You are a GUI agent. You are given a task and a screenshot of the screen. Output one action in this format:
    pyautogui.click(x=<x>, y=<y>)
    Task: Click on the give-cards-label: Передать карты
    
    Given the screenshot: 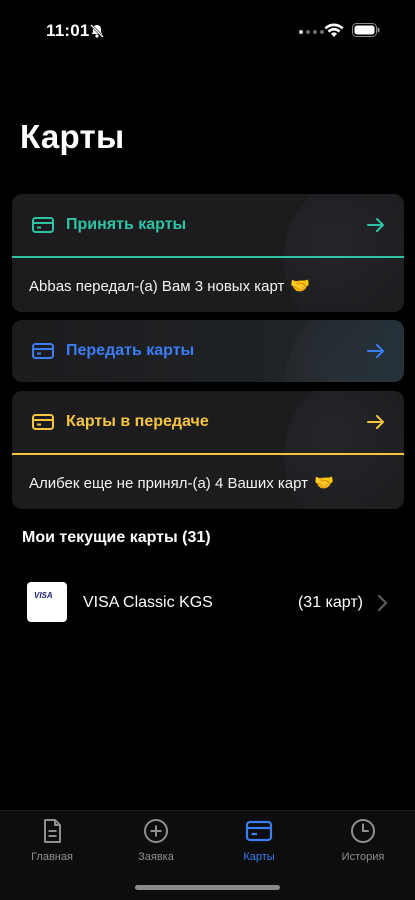 What is the action you would take?
    pyautogui.click(x=130, y=350)
    